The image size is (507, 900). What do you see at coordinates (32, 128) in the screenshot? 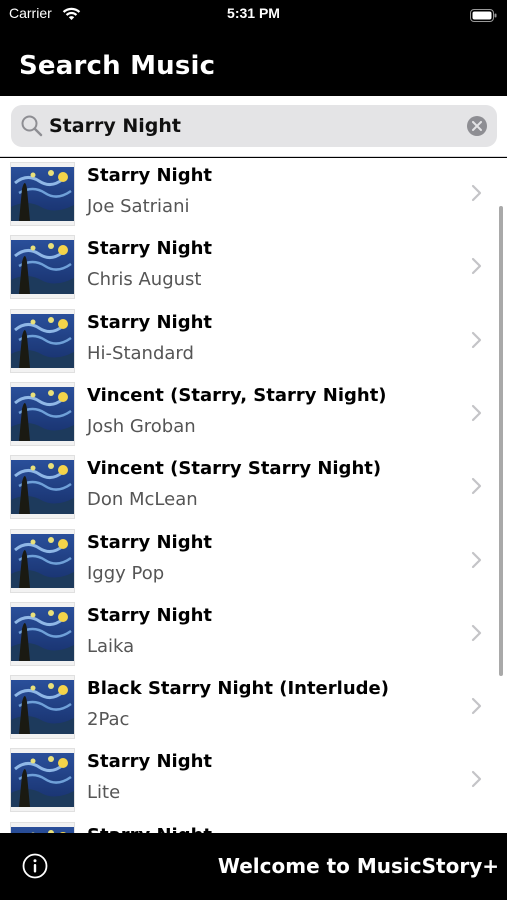
I see `search-icon` at bounding box center [32, 128].